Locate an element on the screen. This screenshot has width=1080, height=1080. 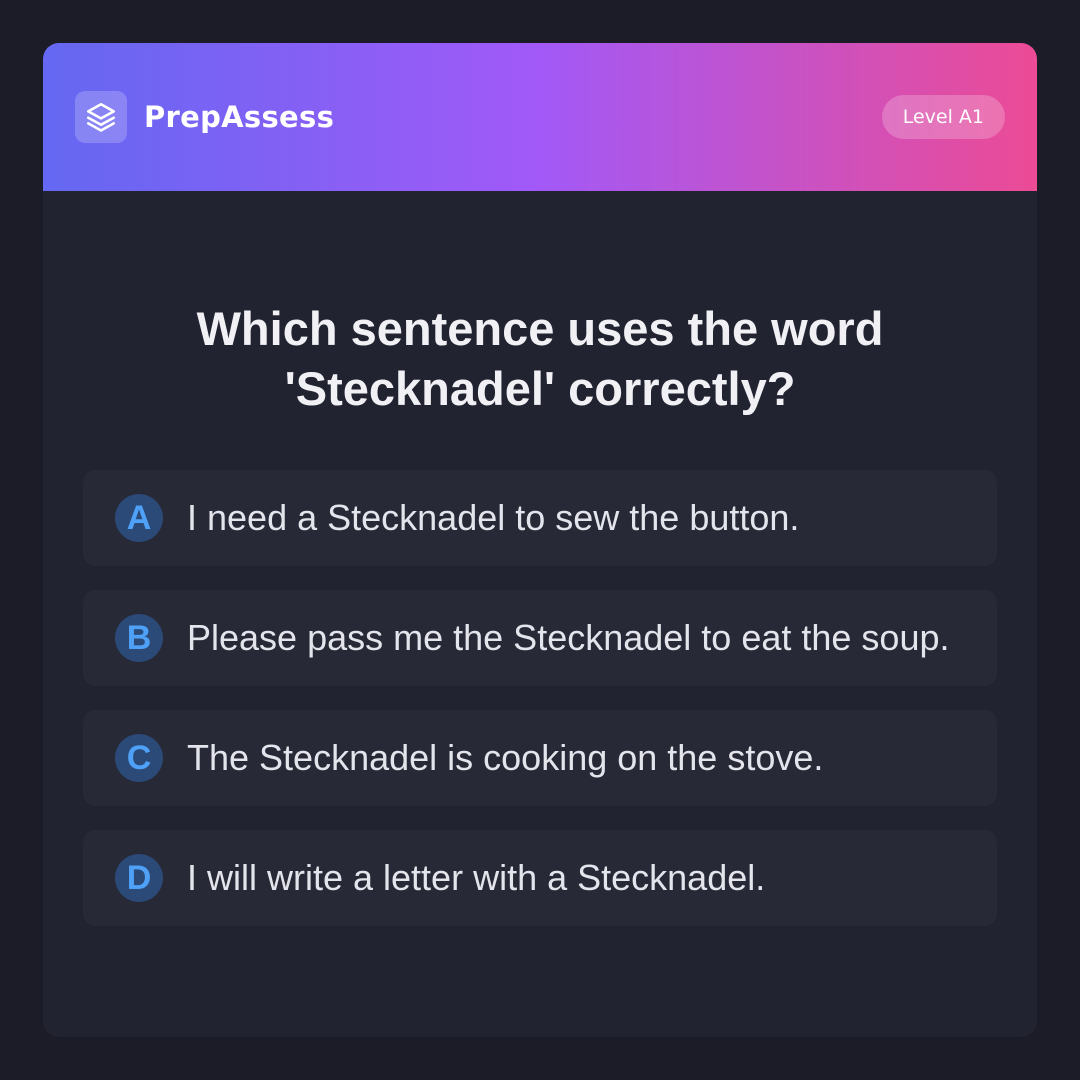
option-letter: B is located at coordinates (139, 638).